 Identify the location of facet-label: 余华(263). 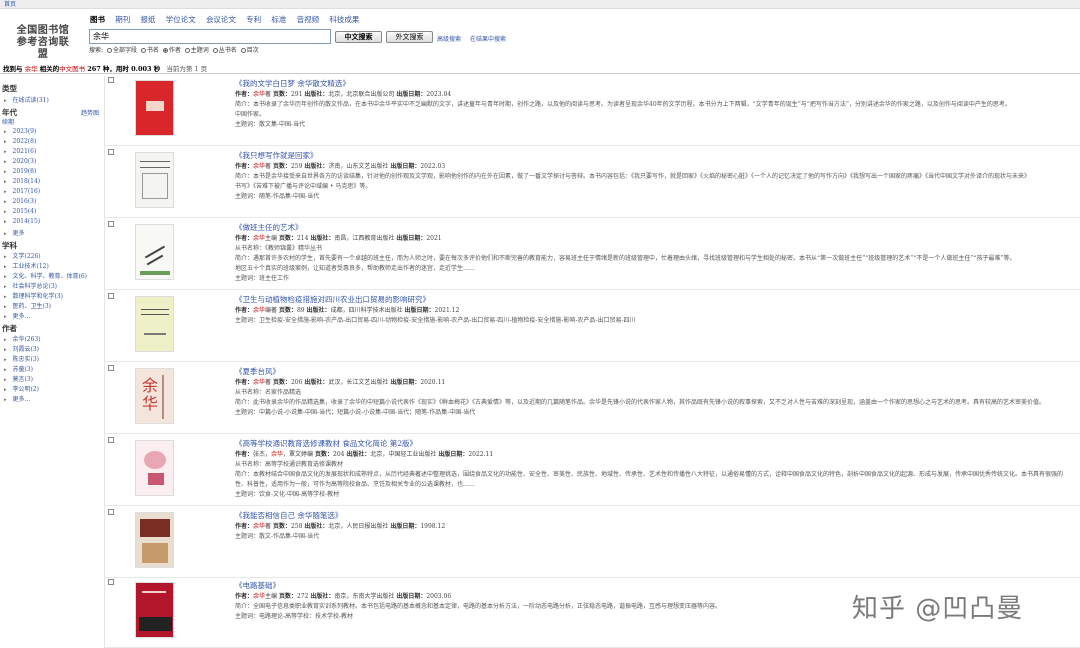
(26, 339).